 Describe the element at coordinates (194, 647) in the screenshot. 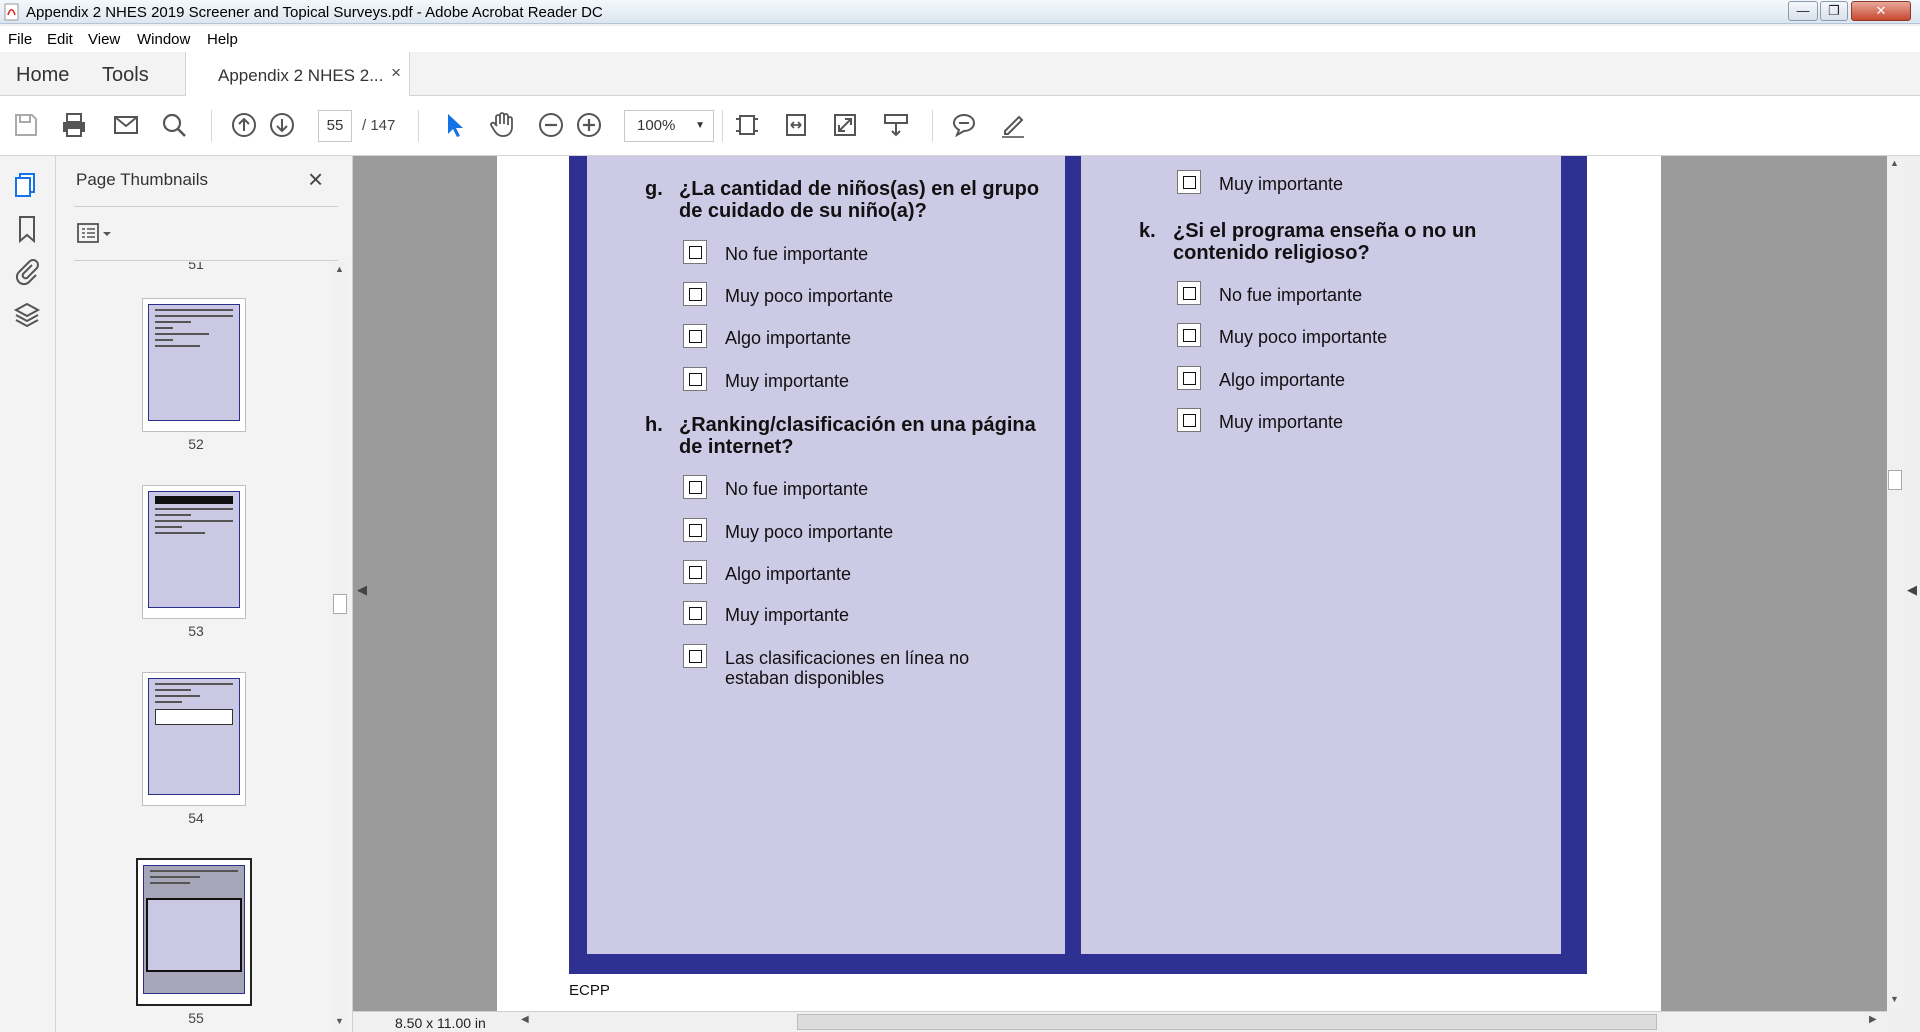

I see `thumbnail-list: 51 52 53 54 55` at that location.